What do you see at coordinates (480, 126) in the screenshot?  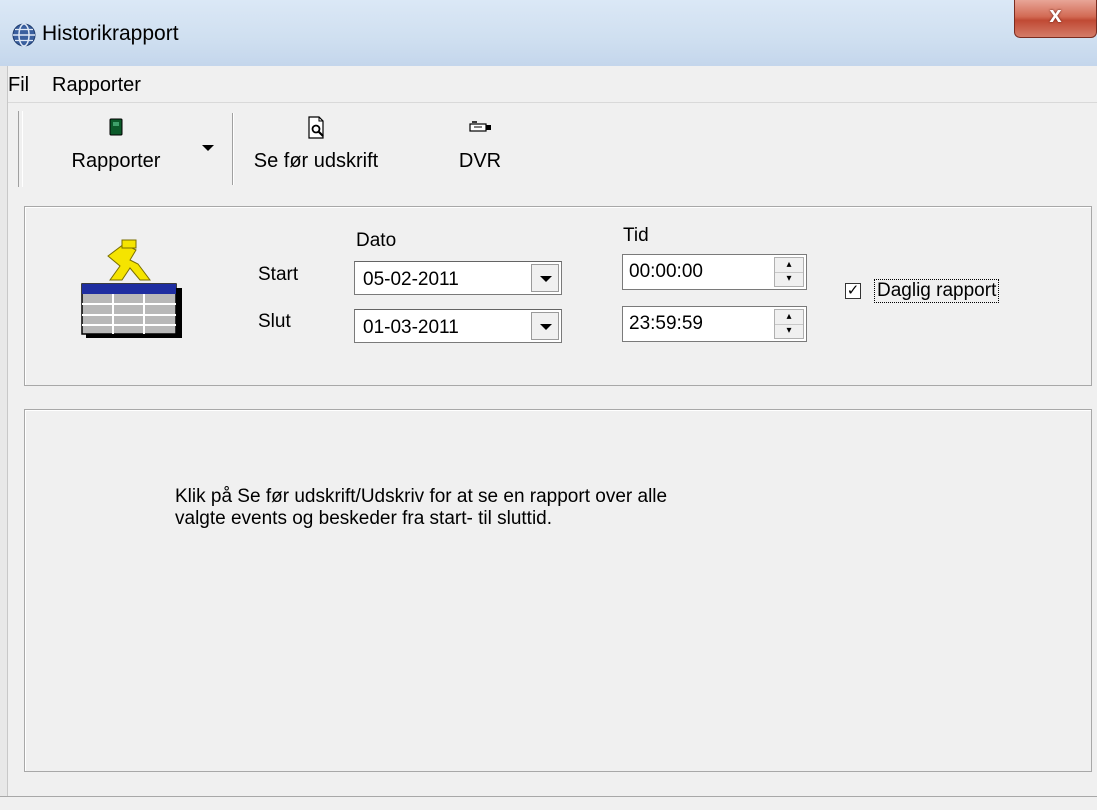 I see `dvr-camera-icon` at bounding box center [480, 126].